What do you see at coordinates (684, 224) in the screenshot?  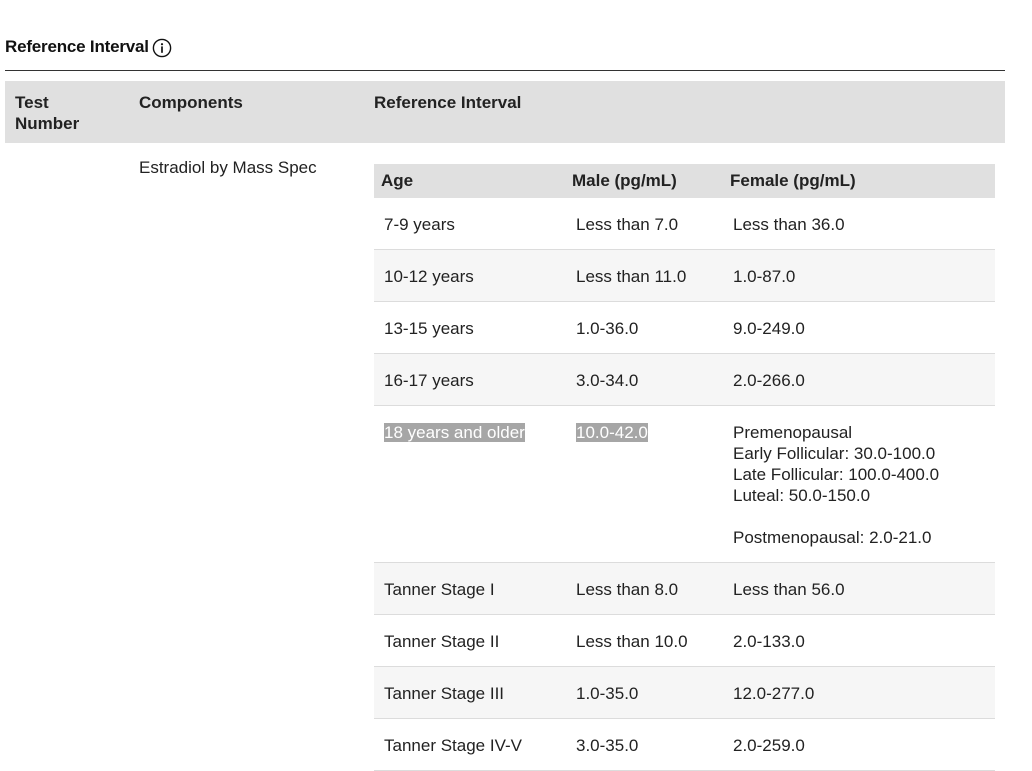 I see `table-row: 7-9 years Less than 7.0 Less than 36.0` at bounding box center [684, 224].